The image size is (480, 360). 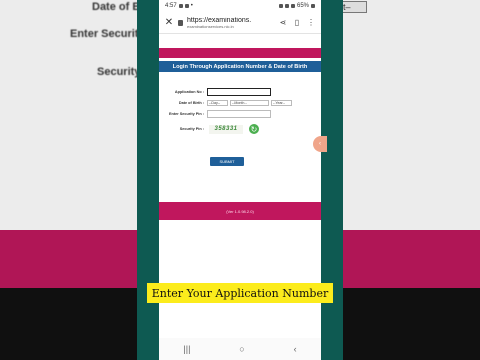 I want to click on share-icon: ⋖, so click(x=283, y=22).